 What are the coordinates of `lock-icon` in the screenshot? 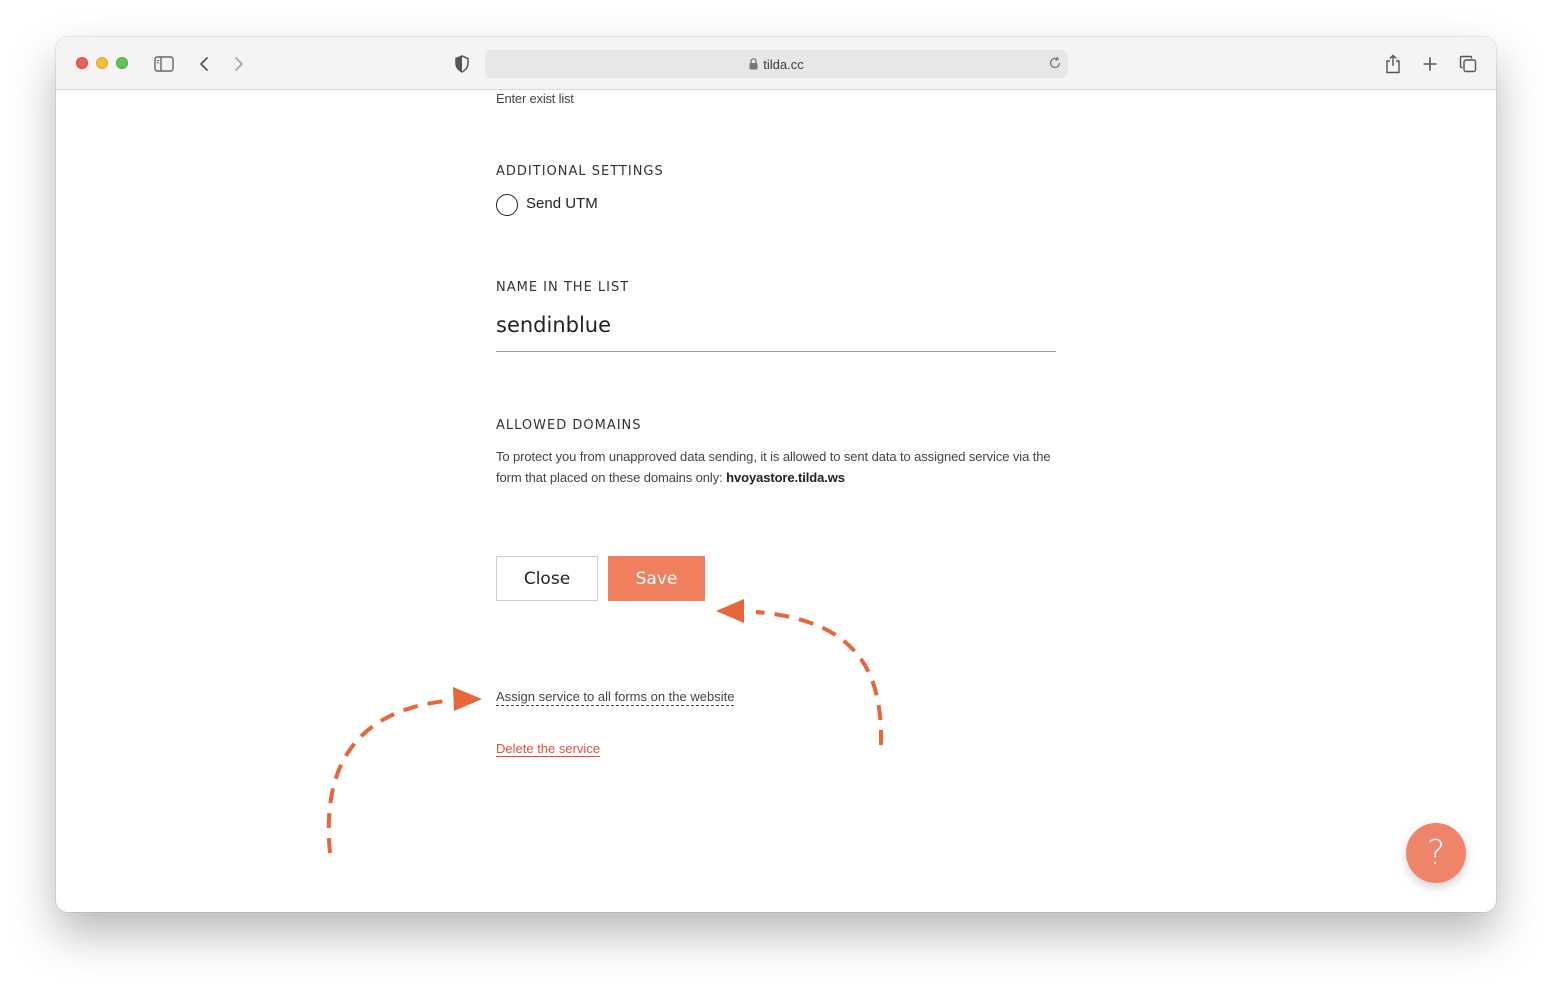 It's located at (753, 64).